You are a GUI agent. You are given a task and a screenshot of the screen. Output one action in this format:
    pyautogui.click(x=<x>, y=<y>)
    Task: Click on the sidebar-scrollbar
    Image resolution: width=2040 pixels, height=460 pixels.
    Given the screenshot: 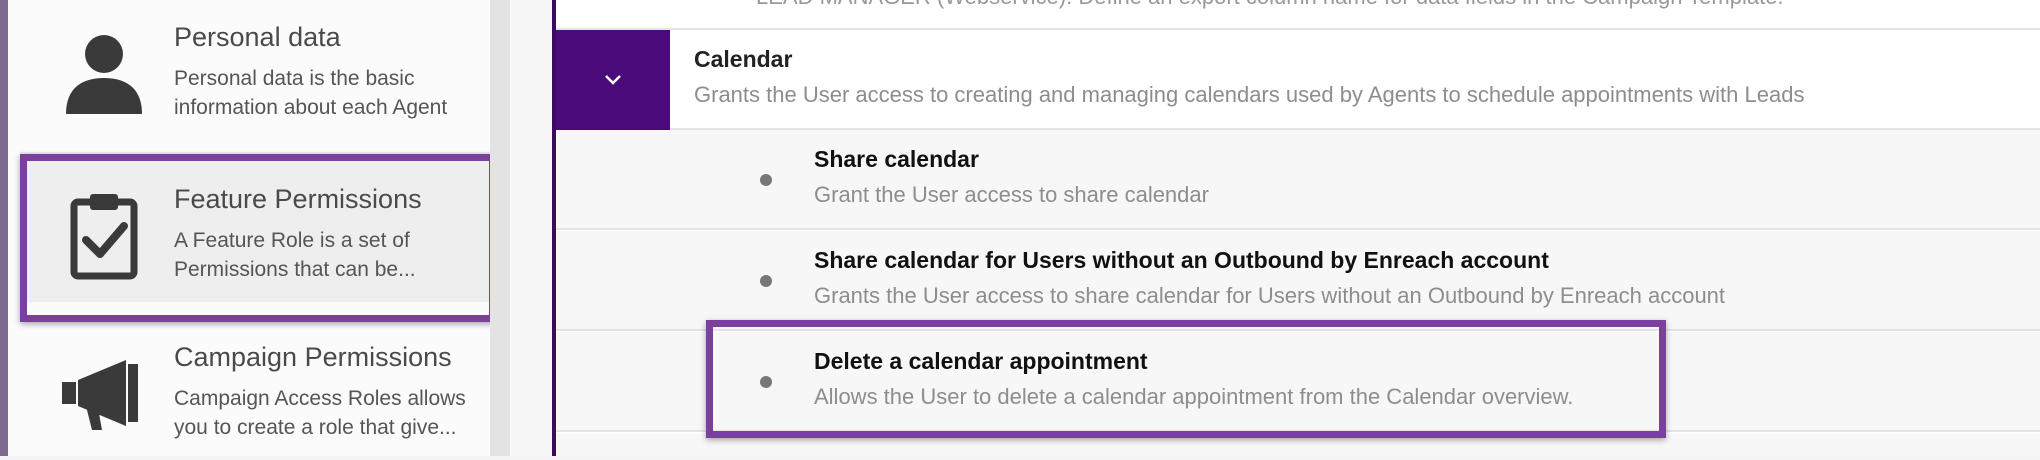 What is the action you would take?
    pyautogui.click(x=500, y=228)
    